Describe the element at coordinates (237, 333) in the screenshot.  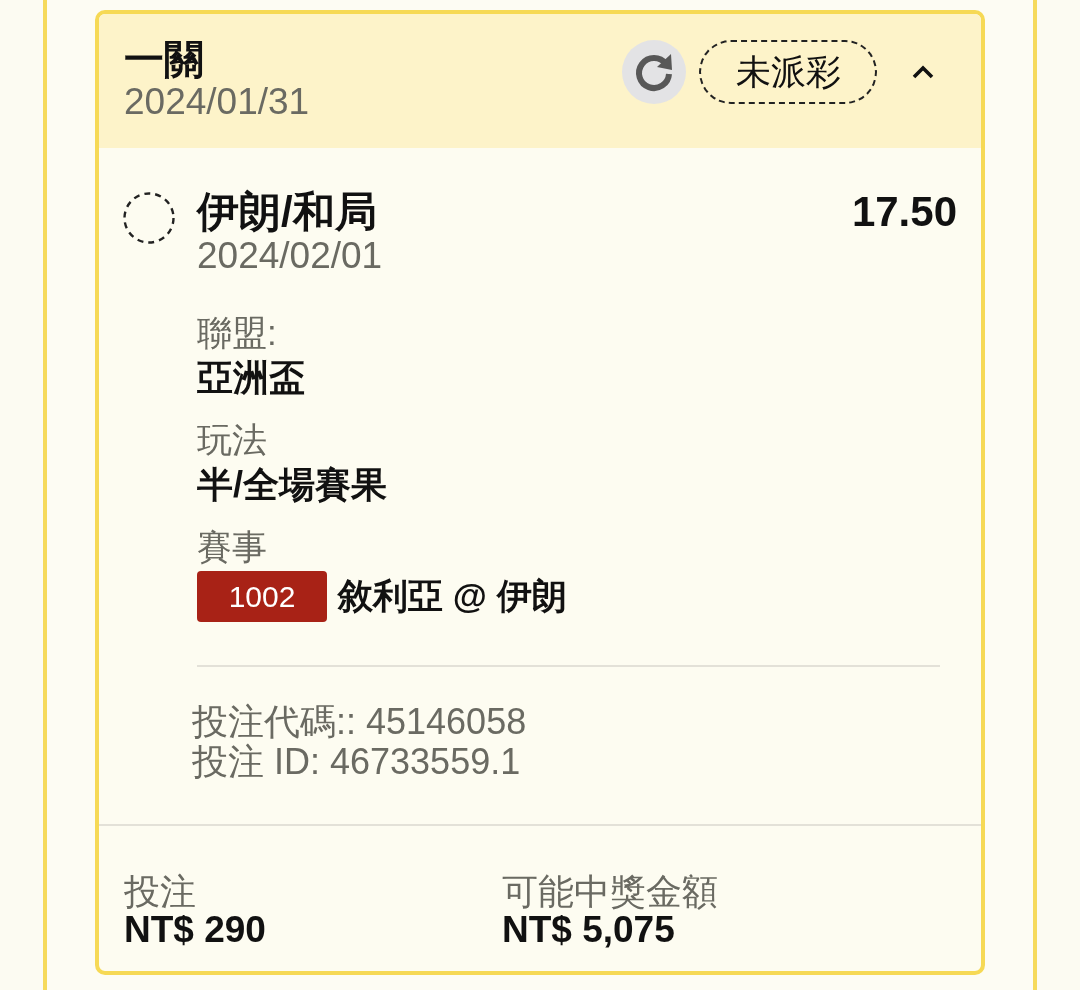
I see `detail-label: 聯盟:` at that location.